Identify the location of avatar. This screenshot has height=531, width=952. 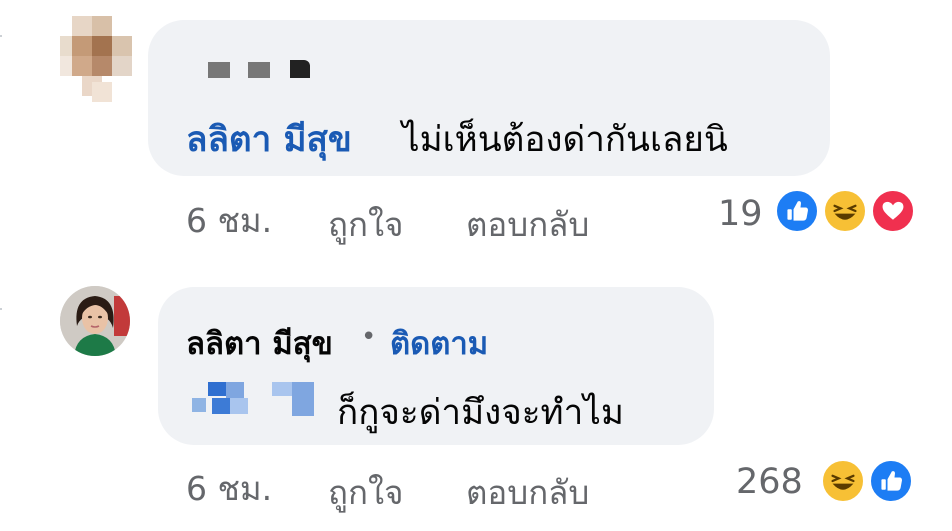
(95, 321).